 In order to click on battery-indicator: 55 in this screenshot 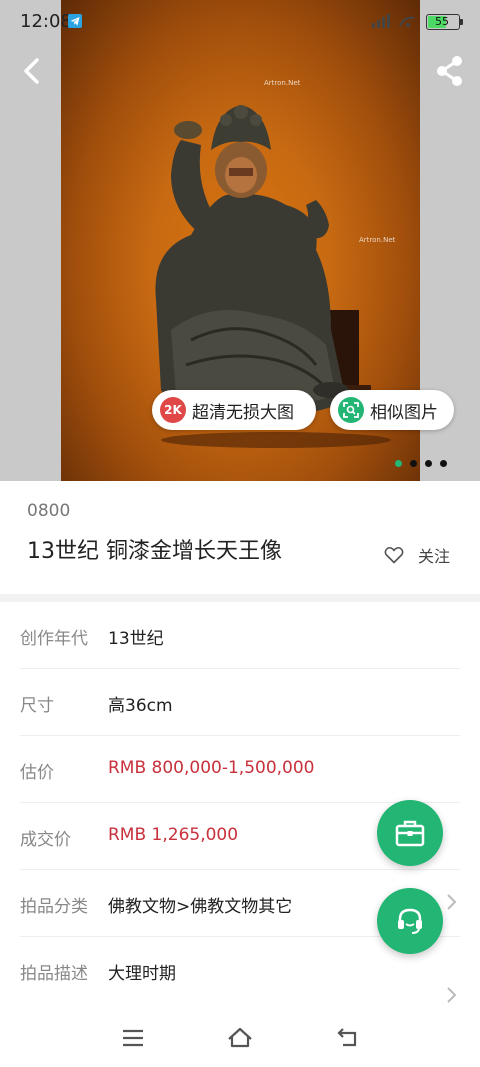, I will do `click(444, 22)`.